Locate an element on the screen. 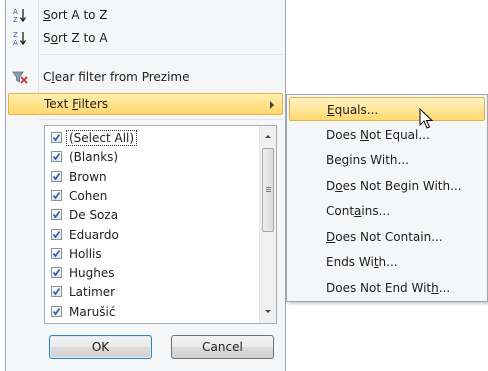 This screenshot has height=371, width=488. sort-z-to-a-label: Sort Z to A is located at coordinates (75, 38).